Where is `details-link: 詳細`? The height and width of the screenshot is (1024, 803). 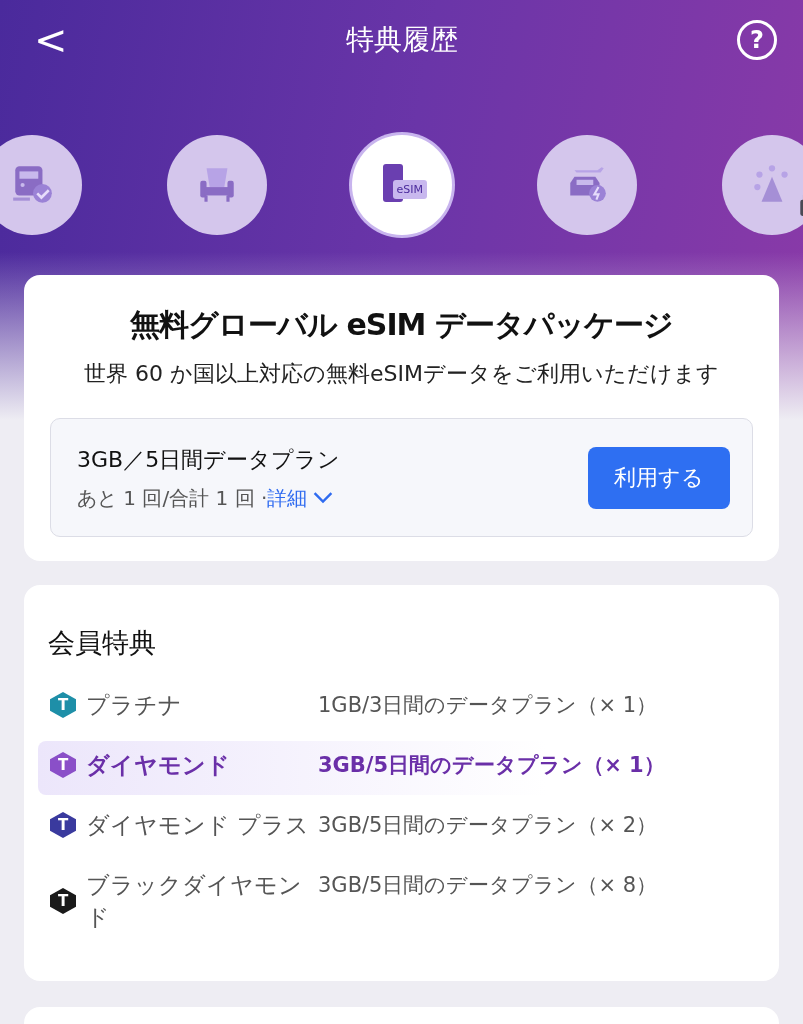
details-link: 詳細 is located at coordinates (300, 498).